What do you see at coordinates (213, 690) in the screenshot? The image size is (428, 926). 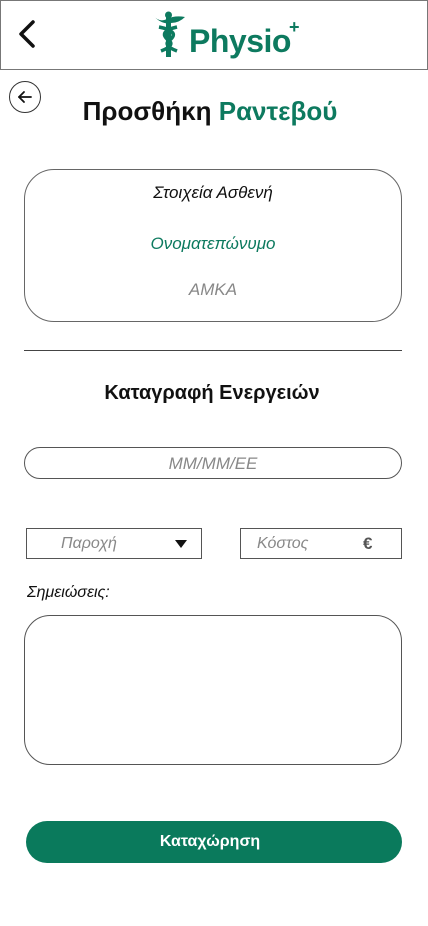 I see `notes-textarea` at bounding box center [213, 690].